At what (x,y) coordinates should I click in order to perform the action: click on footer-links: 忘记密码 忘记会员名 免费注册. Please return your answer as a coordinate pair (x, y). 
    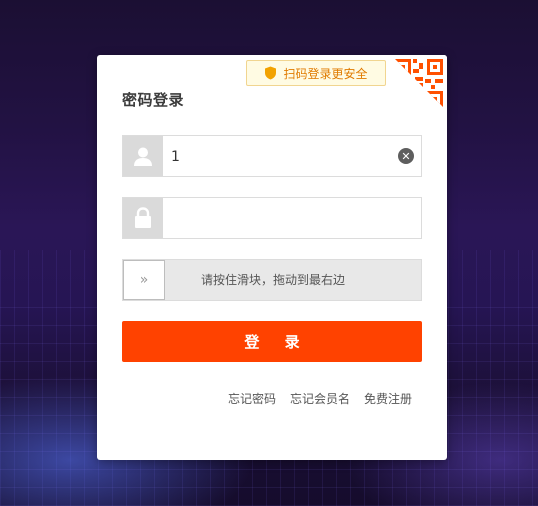
    Looking at the image, I should click on (320, 398).